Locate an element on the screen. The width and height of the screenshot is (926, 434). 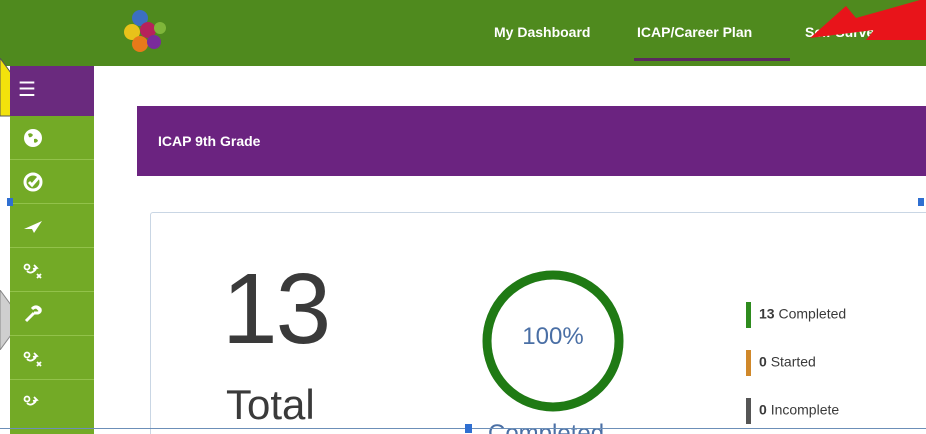
stat-label: Incomplete is located at coordinates (805, 409).